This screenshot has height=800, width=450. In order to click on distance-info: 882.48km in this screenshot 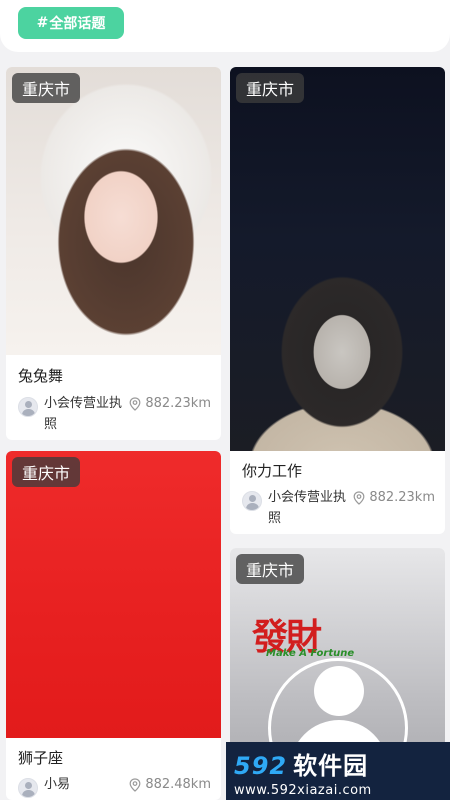, I will do `click(170, 784)`.